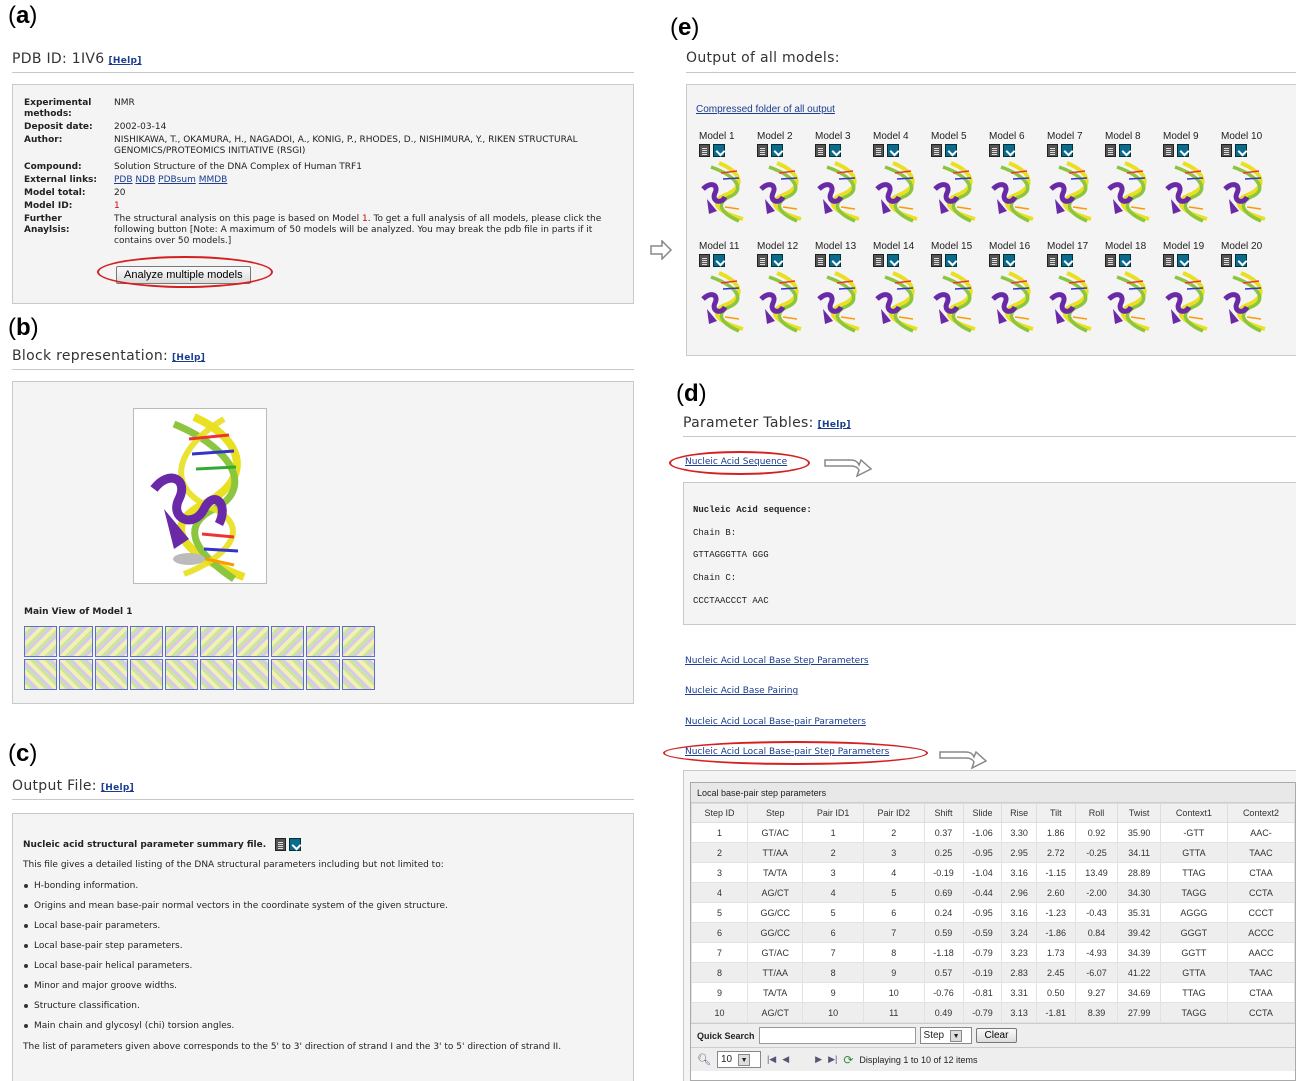 The width and height of the screenshot is (1296, 1081). Describe the element at coordinates (945, 1035) in the screenshot. I see `search-field-select: Step ▼` at that location.